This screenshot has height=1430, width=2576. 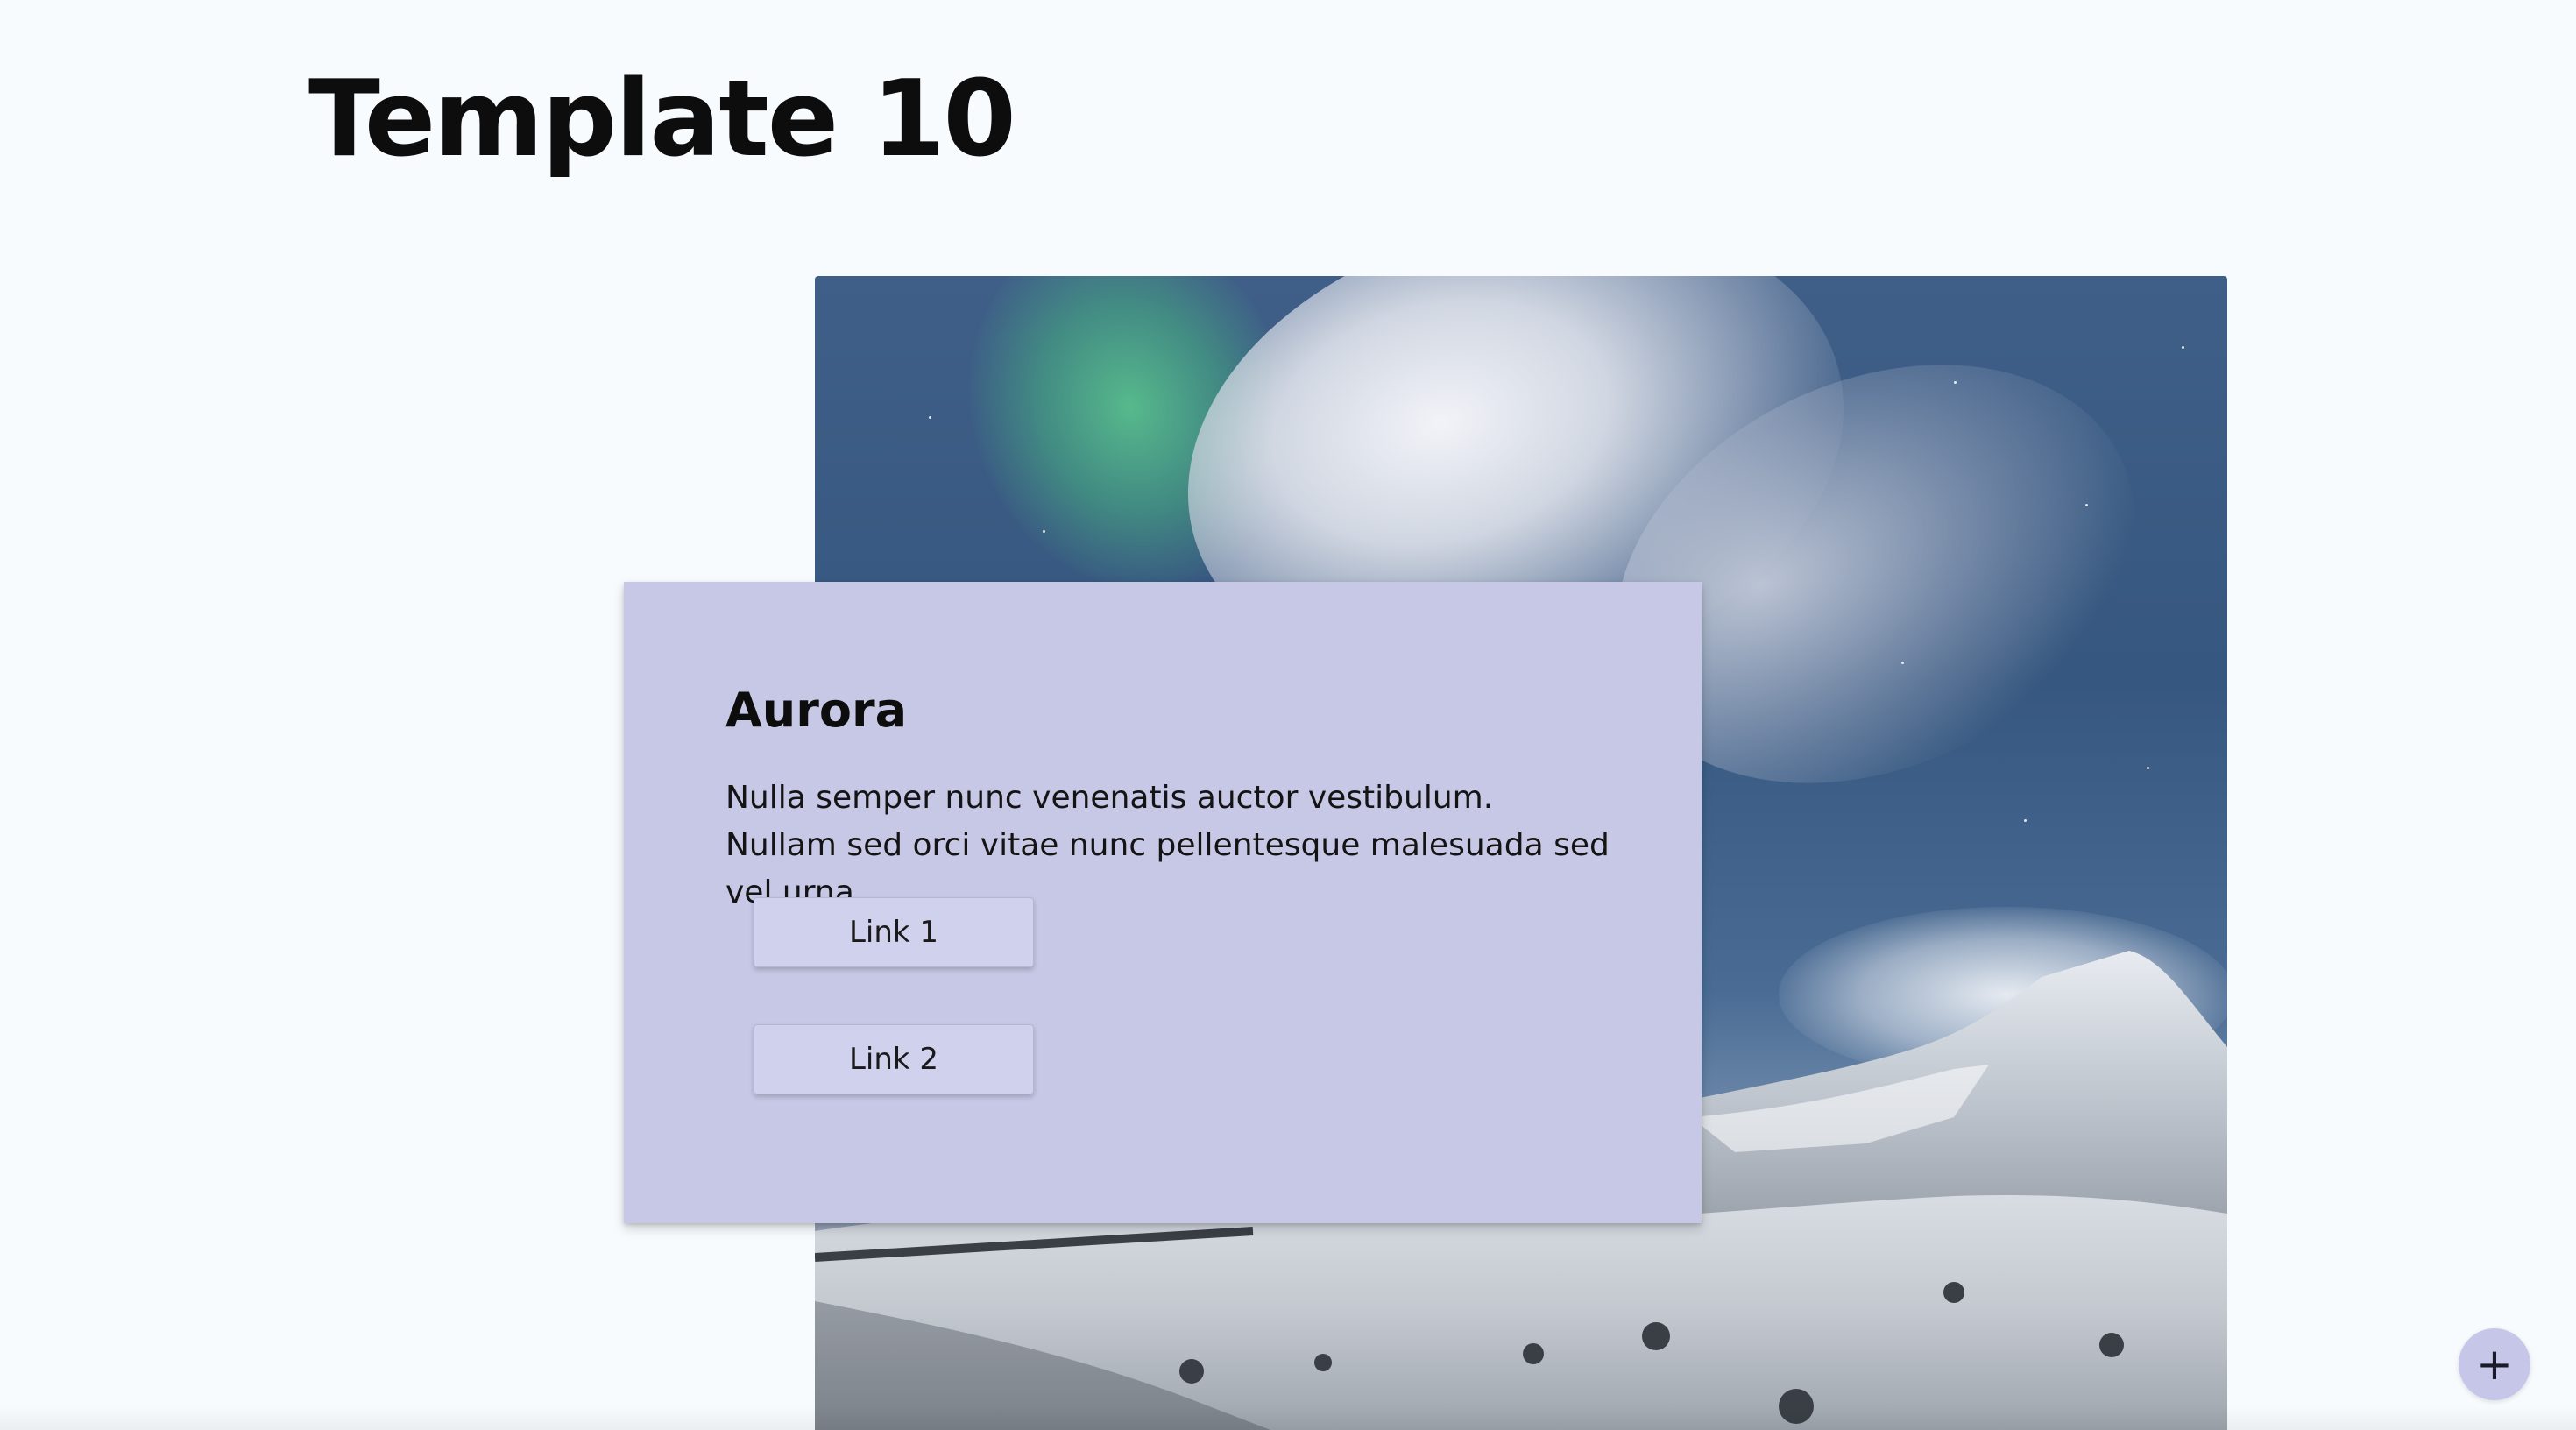 I want to click on plus-icon: +, so click(x=2494, y=1364).